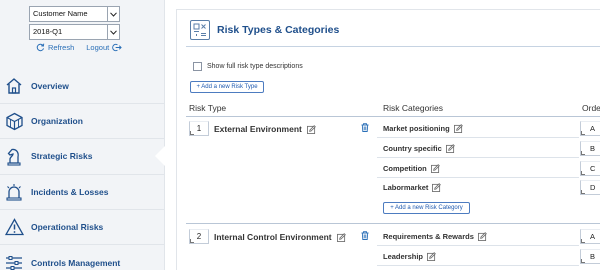 Image resolution: width=600 pixels, height=270 pixels. I want to click on column-header-order: Orde, so click(591, 108).